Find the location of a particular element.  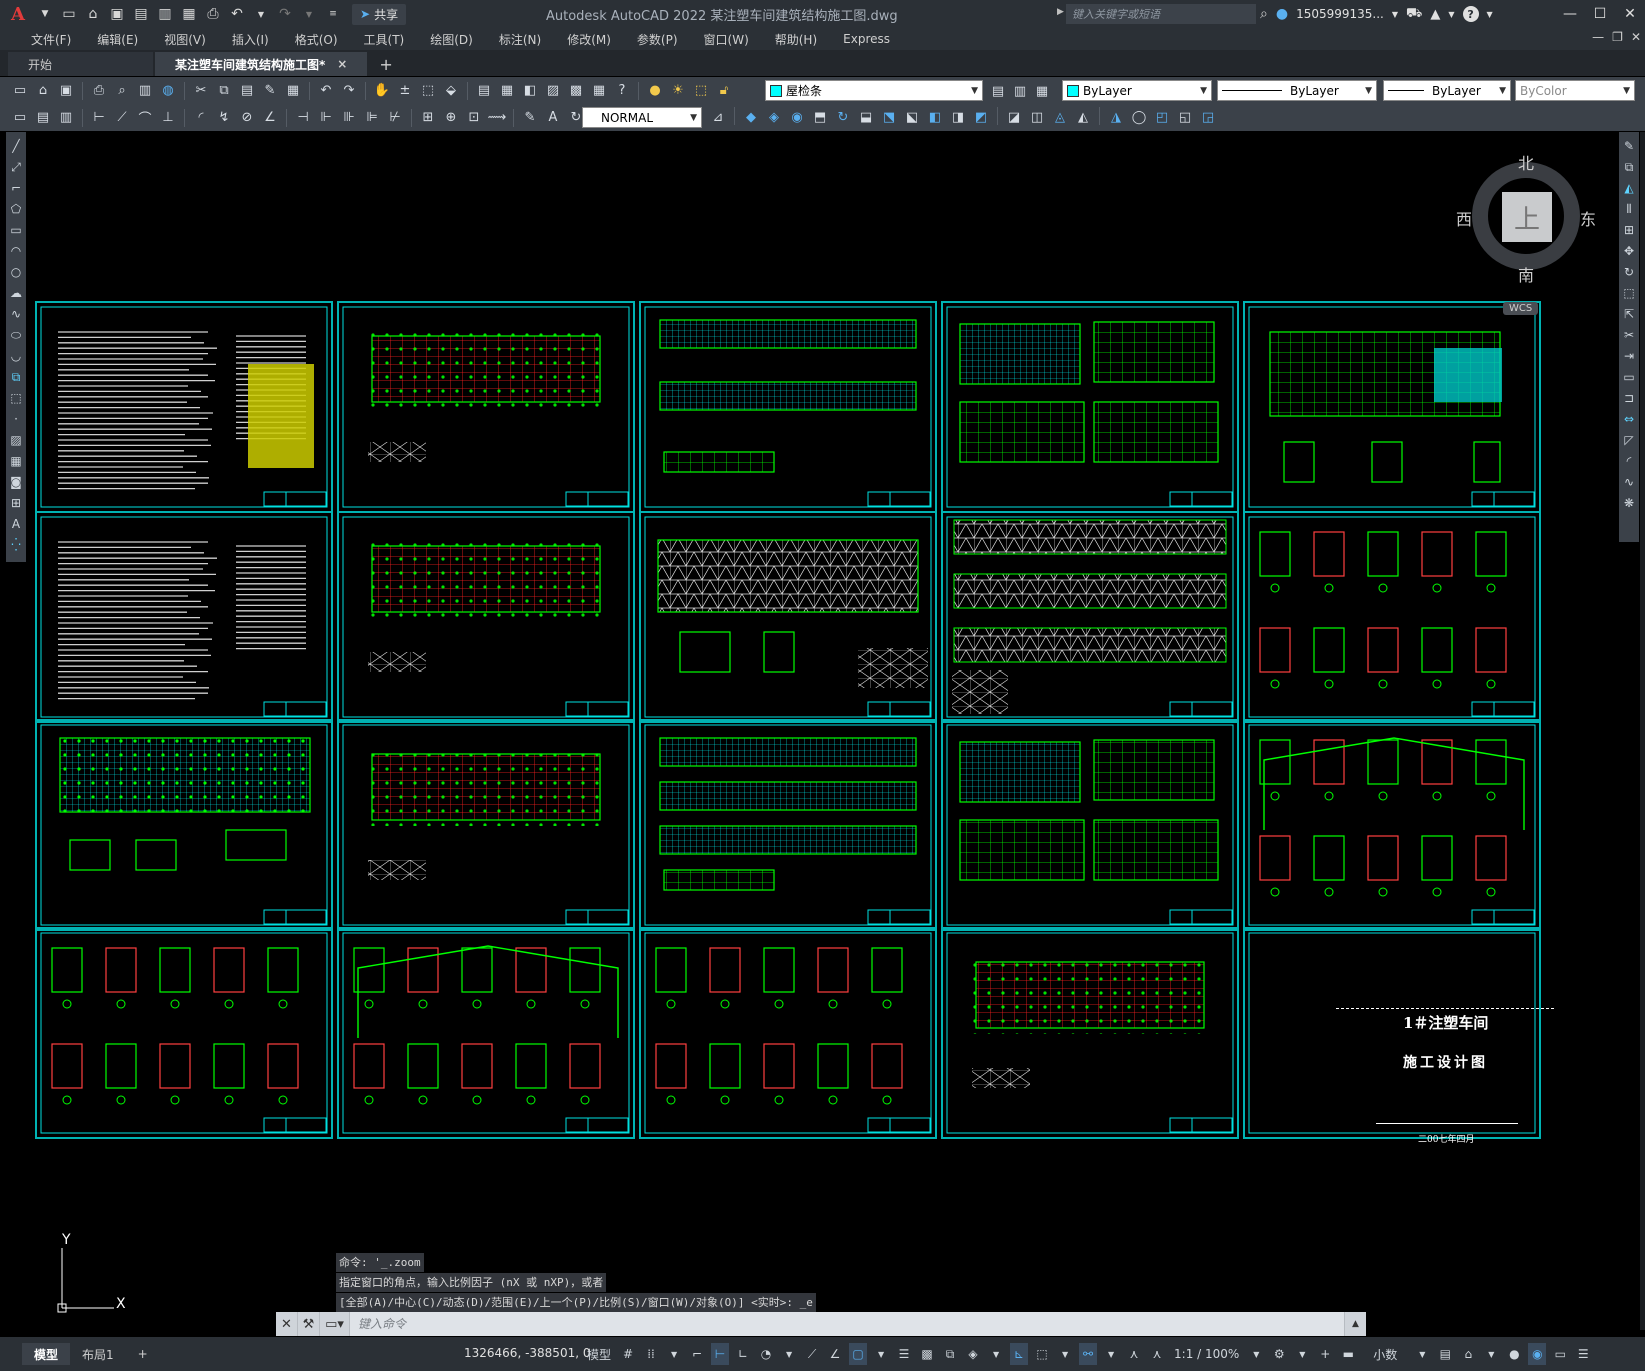

annotation-scale-dropdown-icon: ▼ is located at coordinates (1111, 1354).